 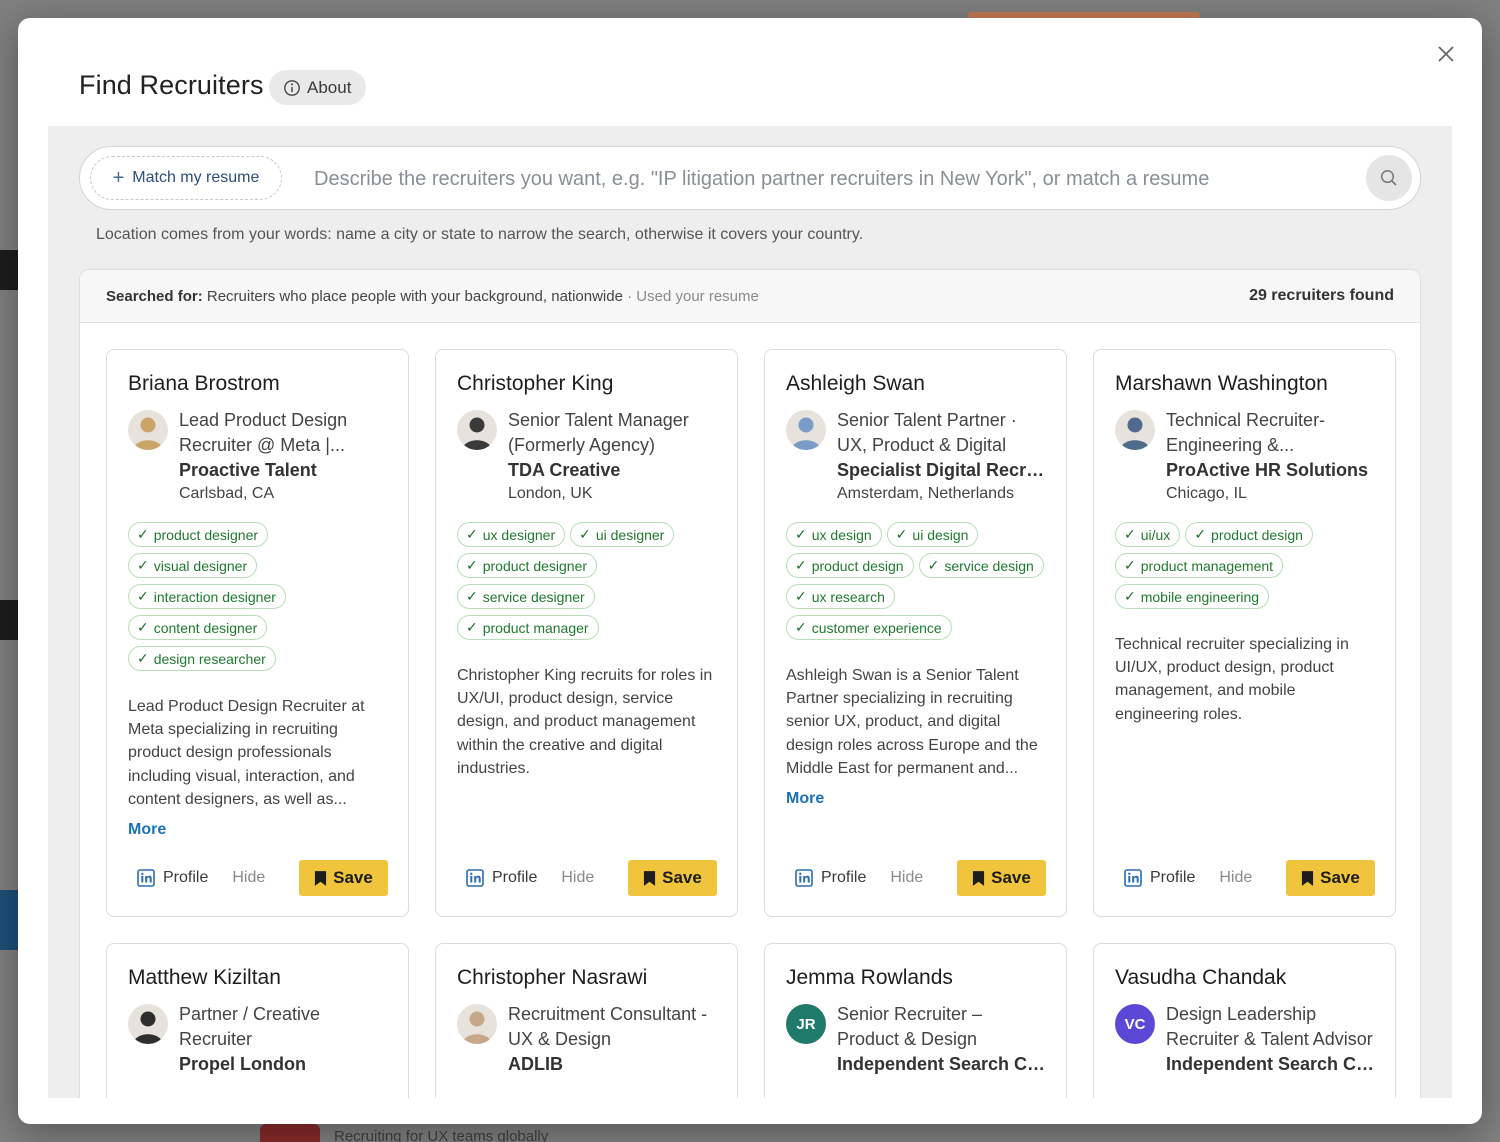 What do you see at coordinates (154, 296) in the screenshot?
I see `searched-for-label: Searched for:` at bounding box center [154, 296].